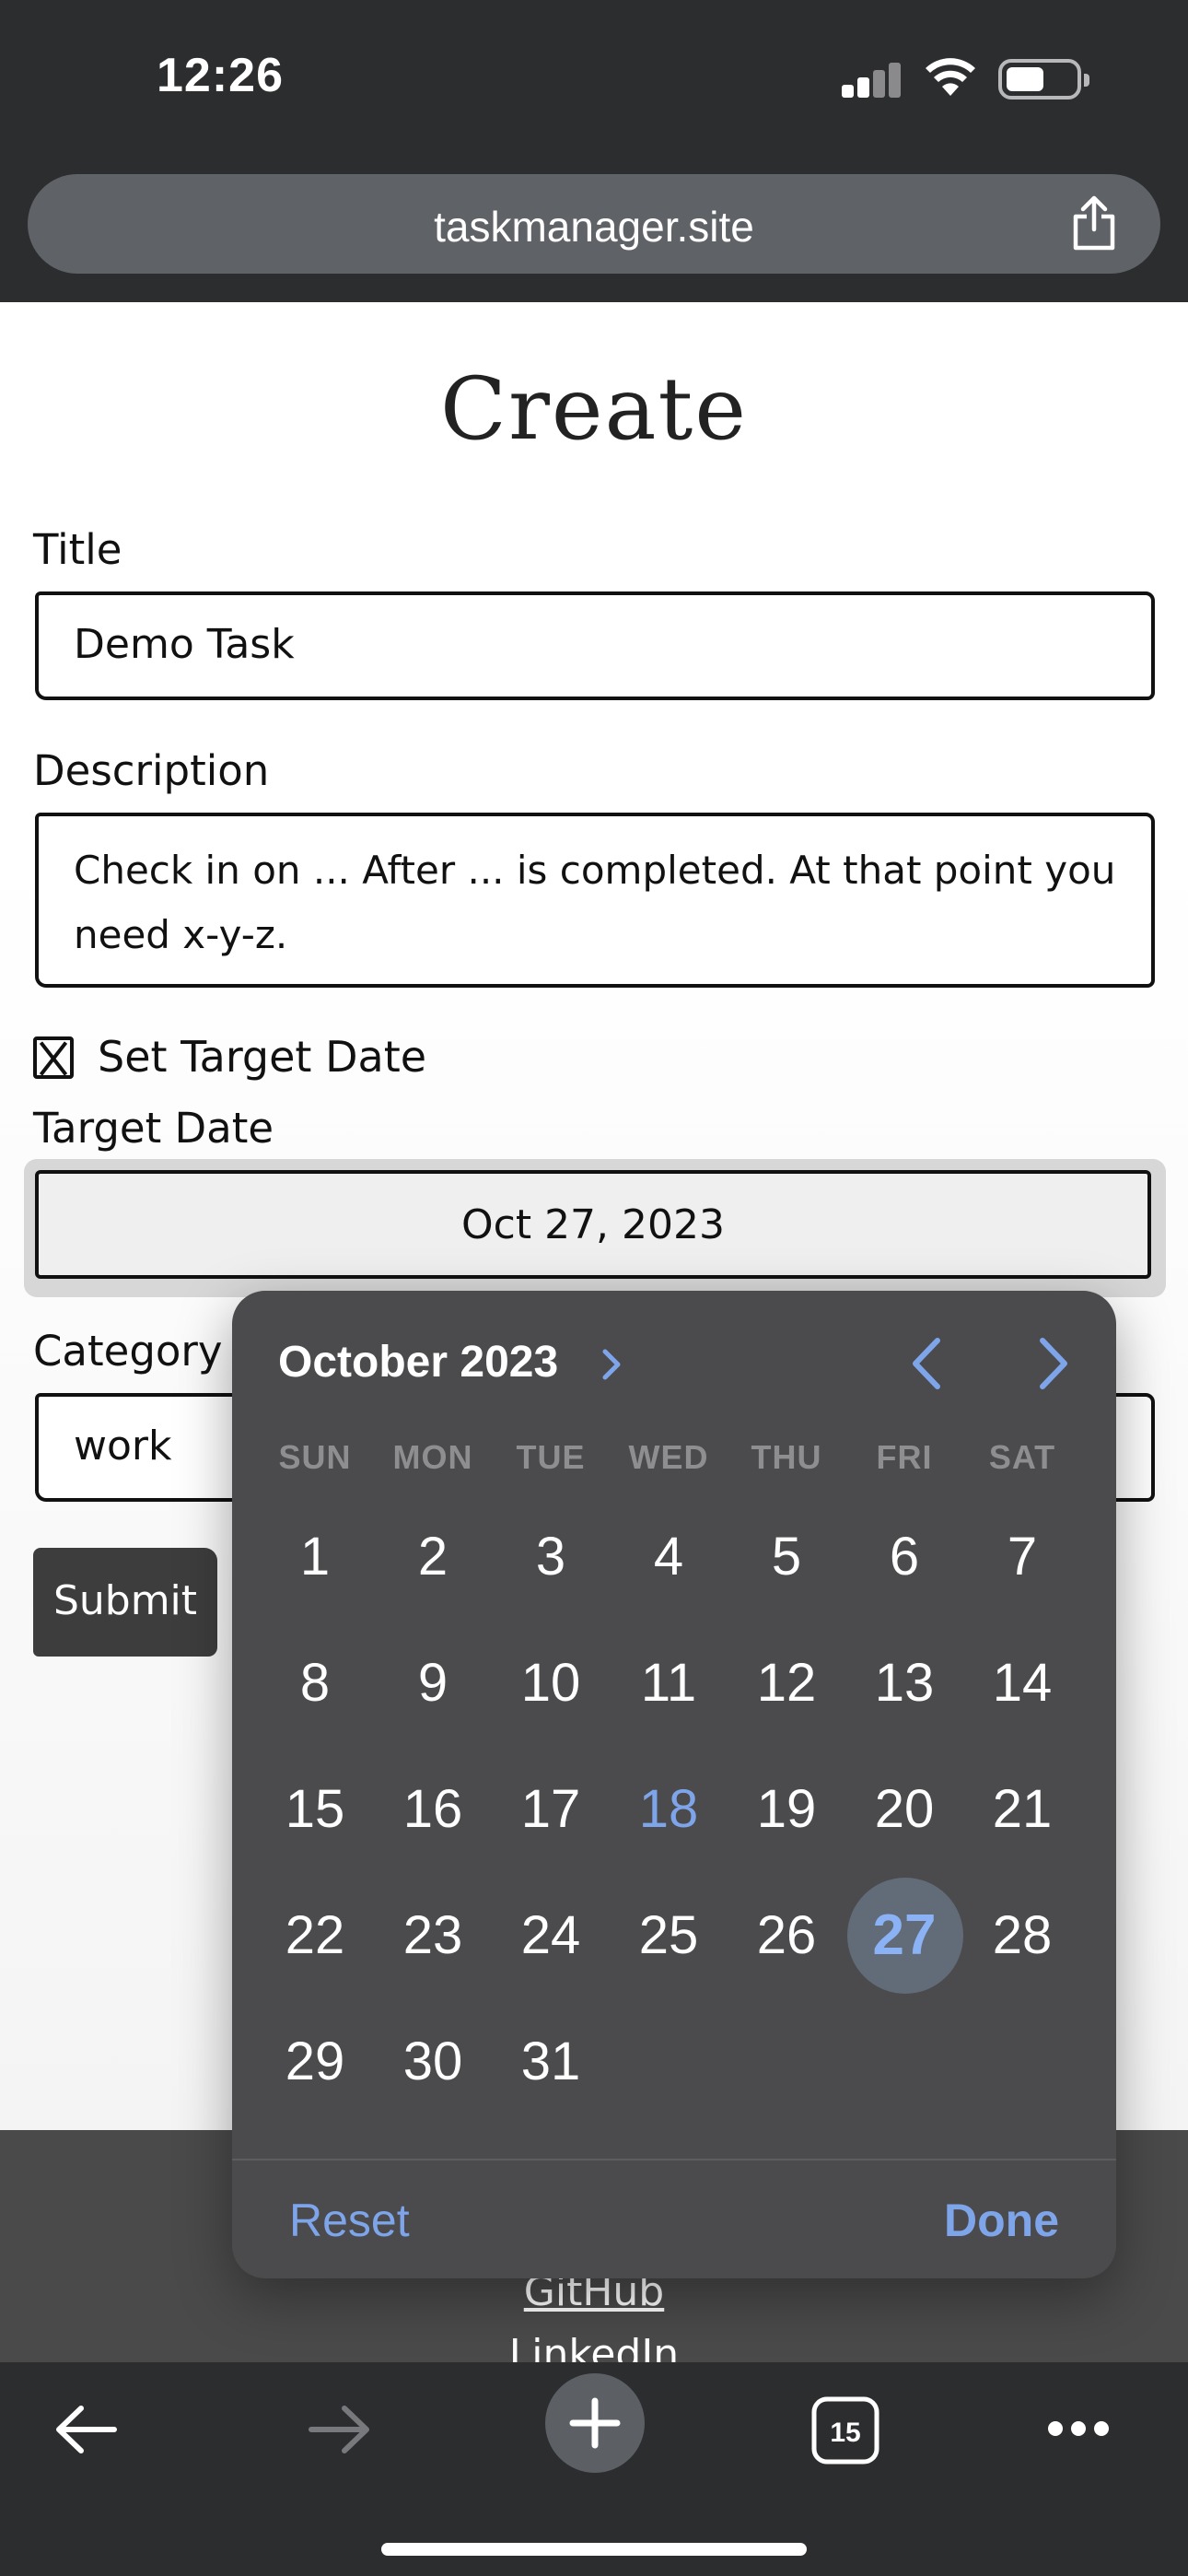 The height and width of the screenshot is (2576, 1188). I want to click on calendar-day: 26, so click(787, 1941).